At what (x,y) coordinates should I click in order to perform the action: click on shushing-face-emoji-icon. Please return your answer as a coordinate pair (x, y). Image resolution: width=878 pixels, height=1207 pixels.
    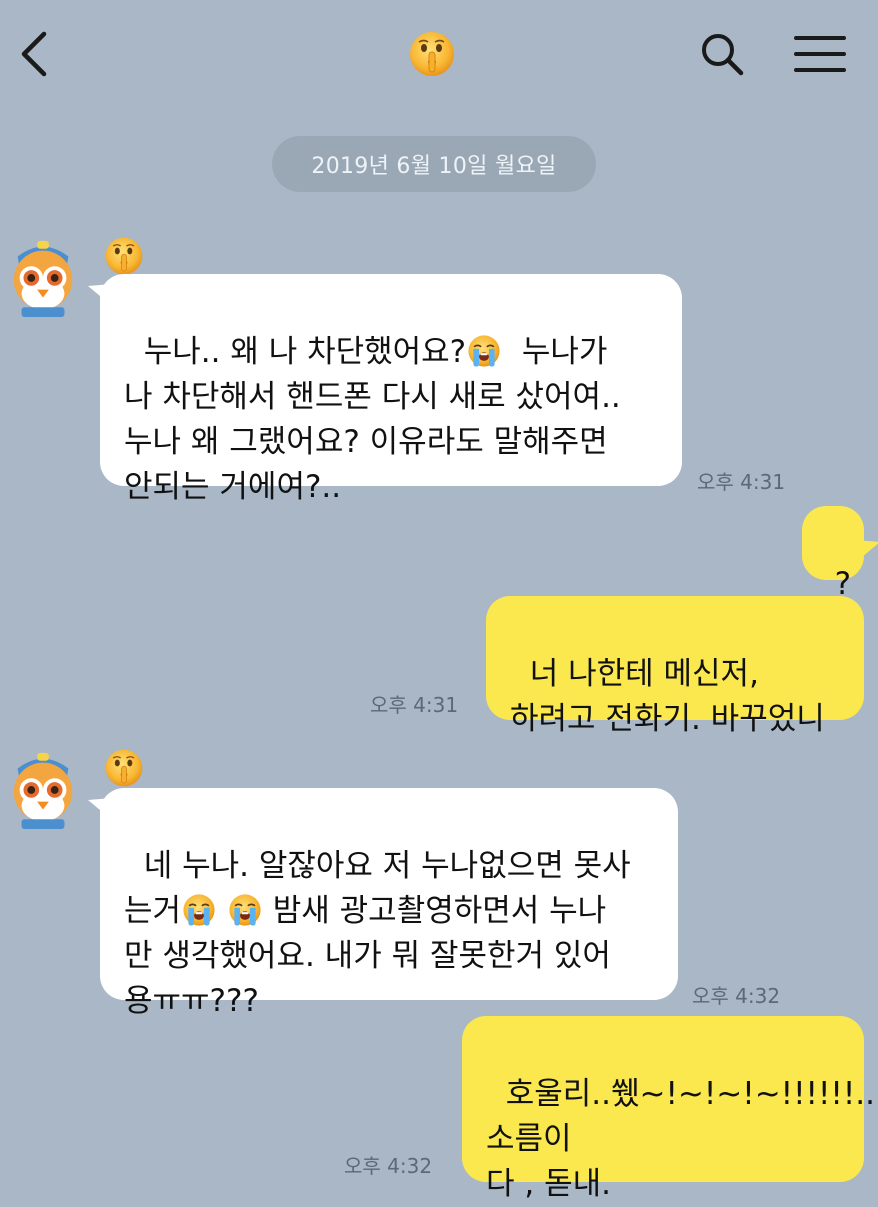
    Looking at the image, I should click on (432, 54).